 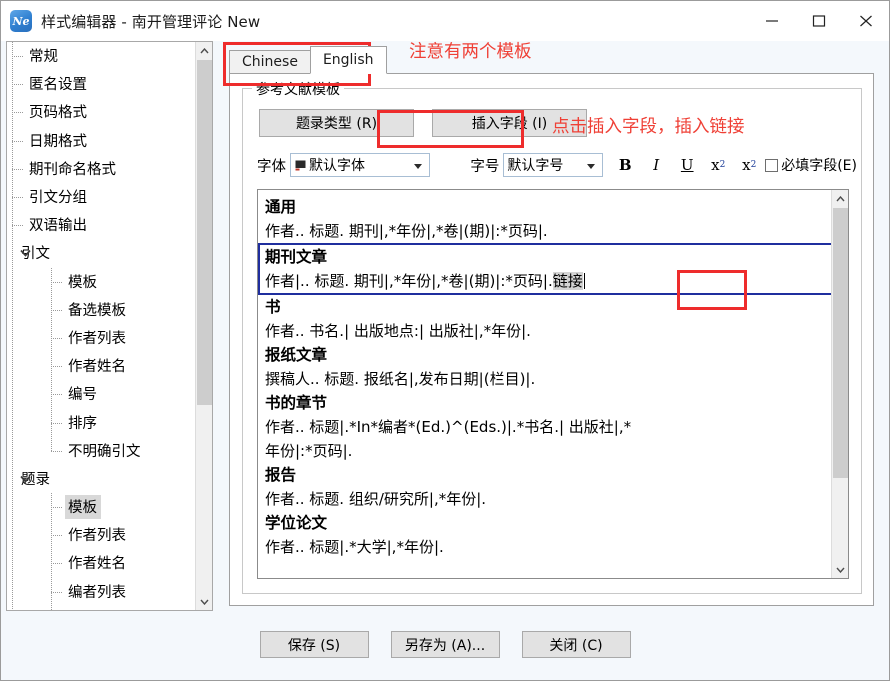 I want to click on tree-guide-line, so click(x=51, y=359).